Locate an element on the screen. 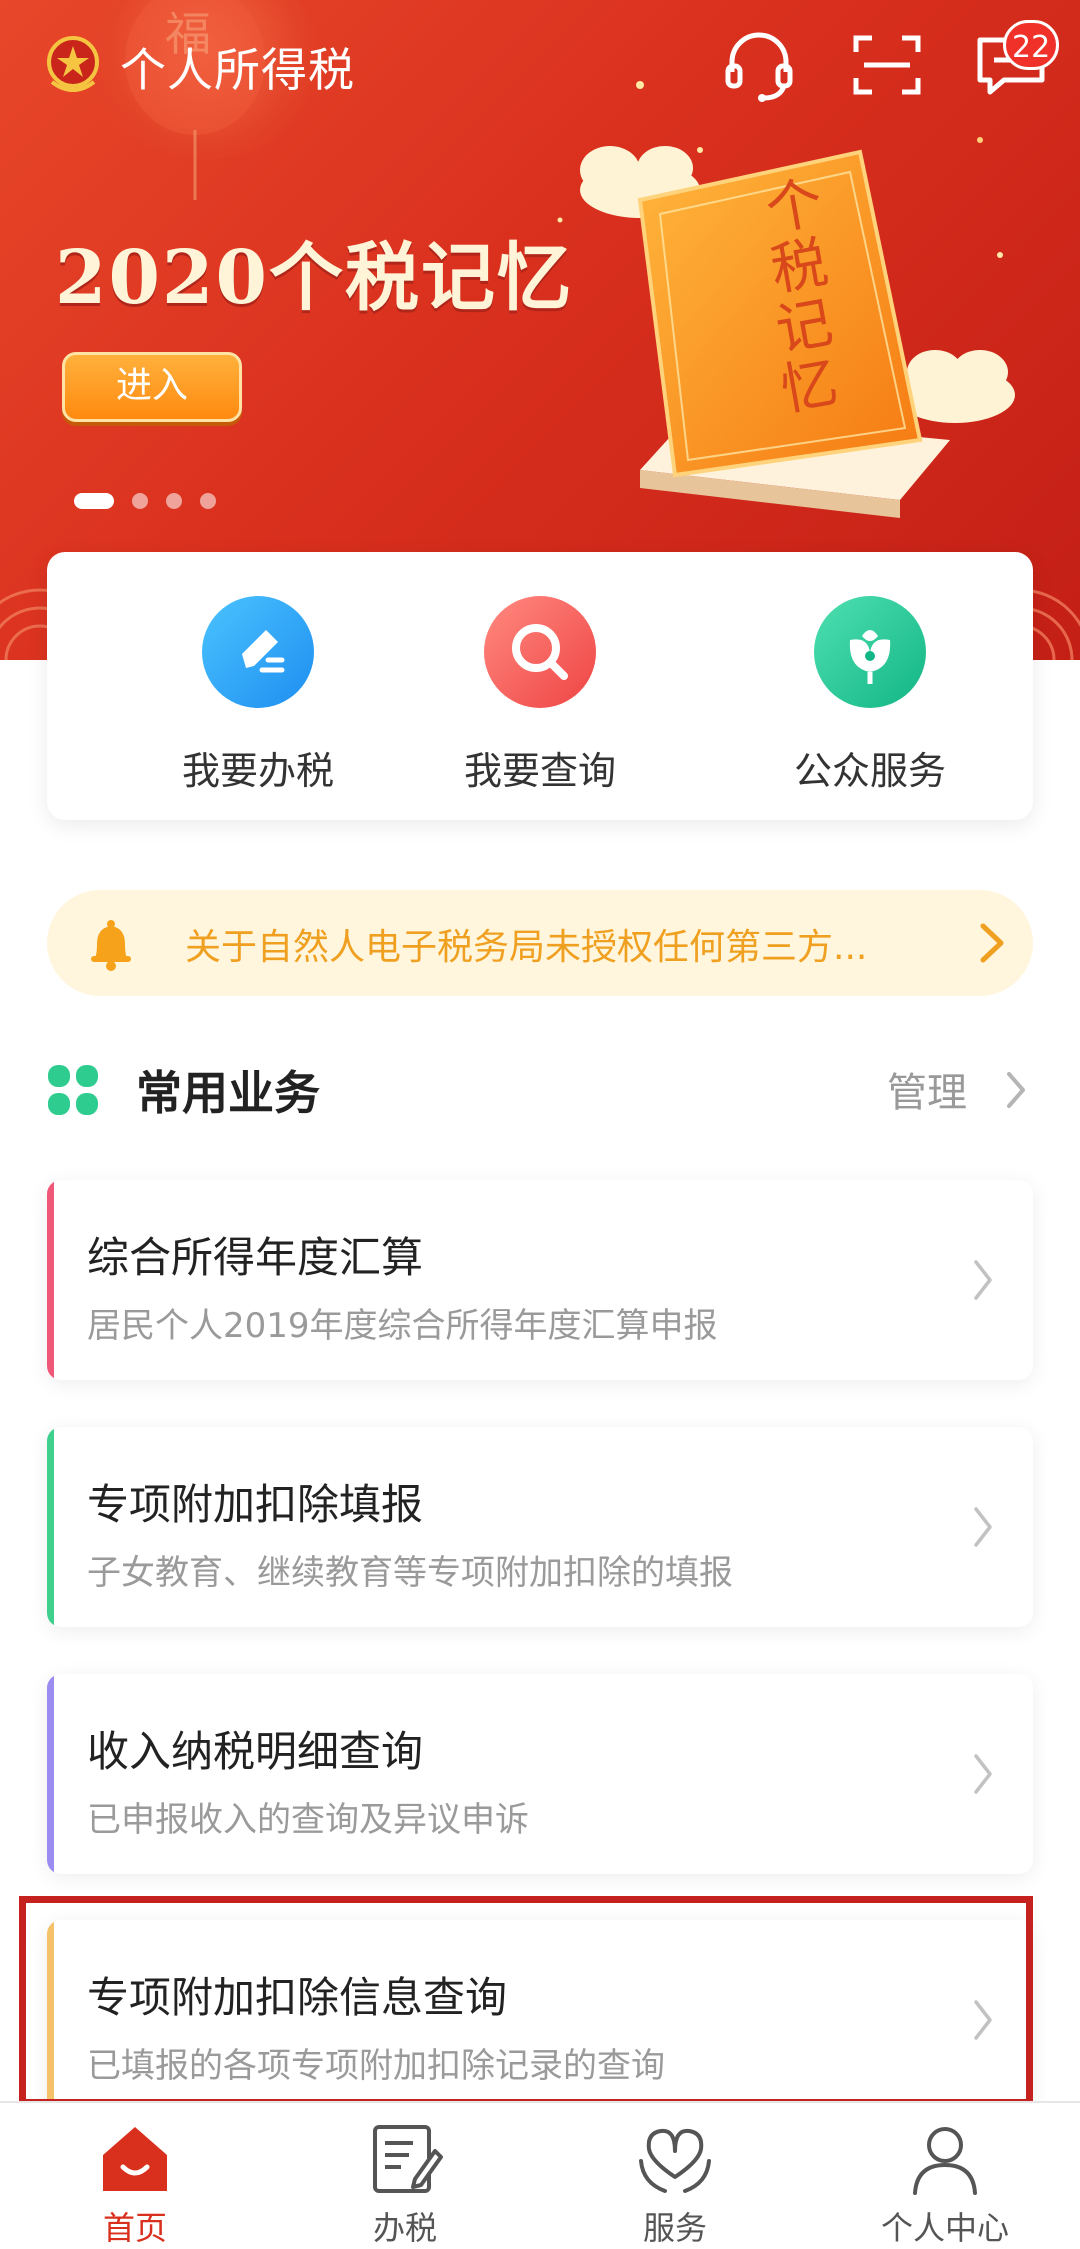  home-icon is located at coordinates (135, 2159).